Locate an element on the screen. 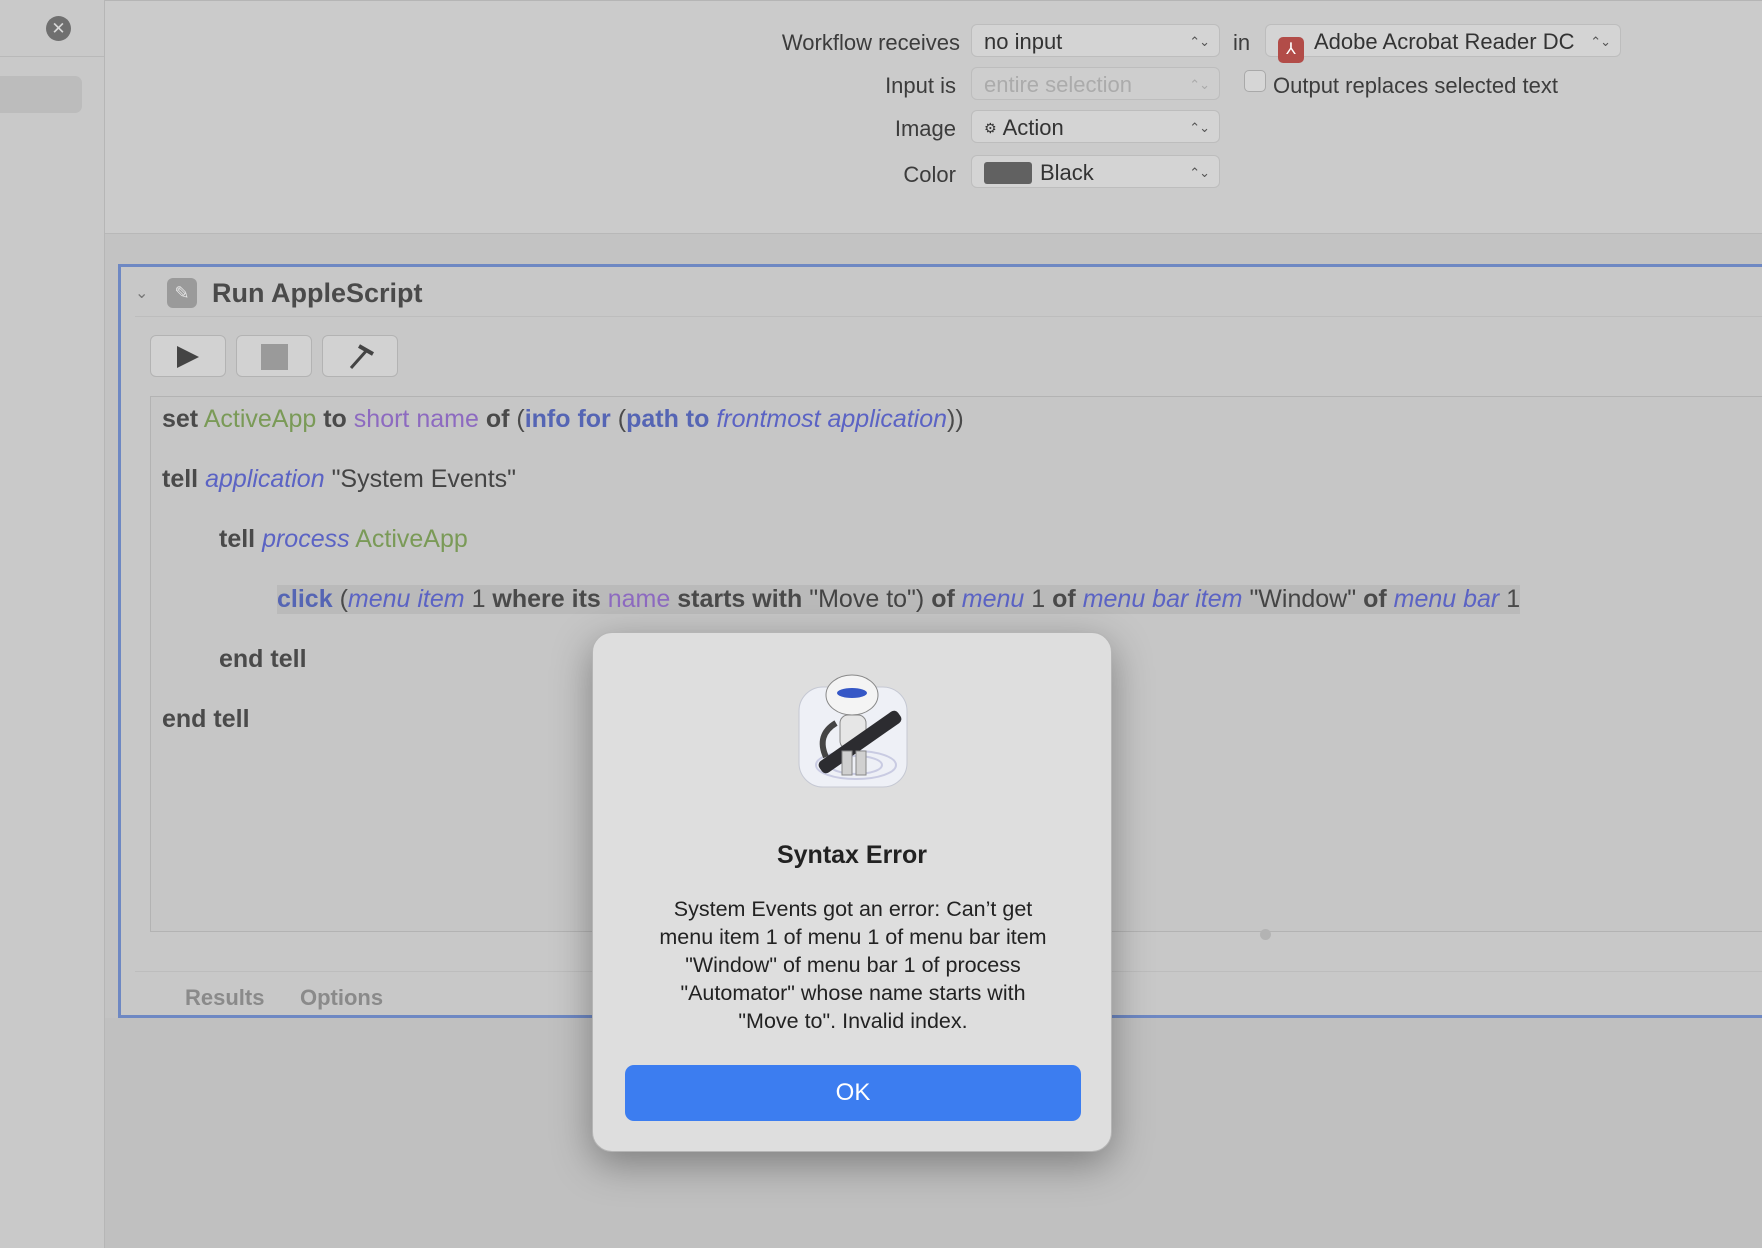 The width and height of the screenshot is (1762, 1248). in-label: in is located at coordinates (1242, 42).